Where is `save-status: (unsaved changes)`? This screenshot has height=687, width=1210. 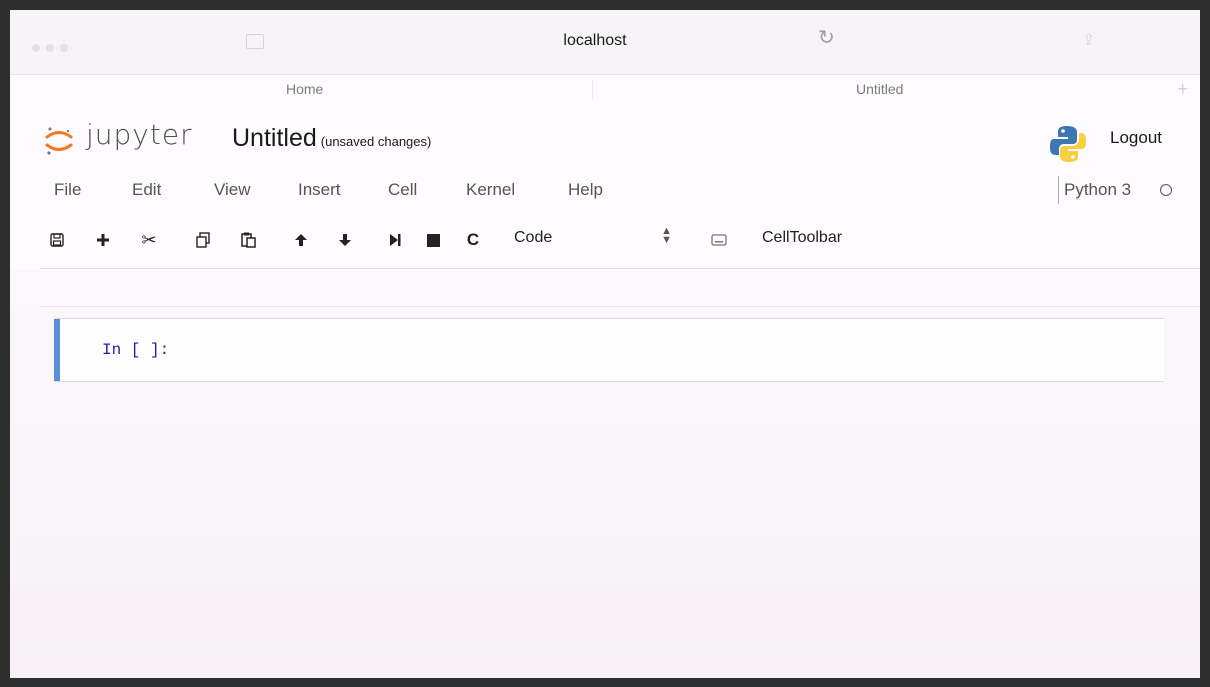
save-status: (unsaved changes) is located at coordinates (376, 141).